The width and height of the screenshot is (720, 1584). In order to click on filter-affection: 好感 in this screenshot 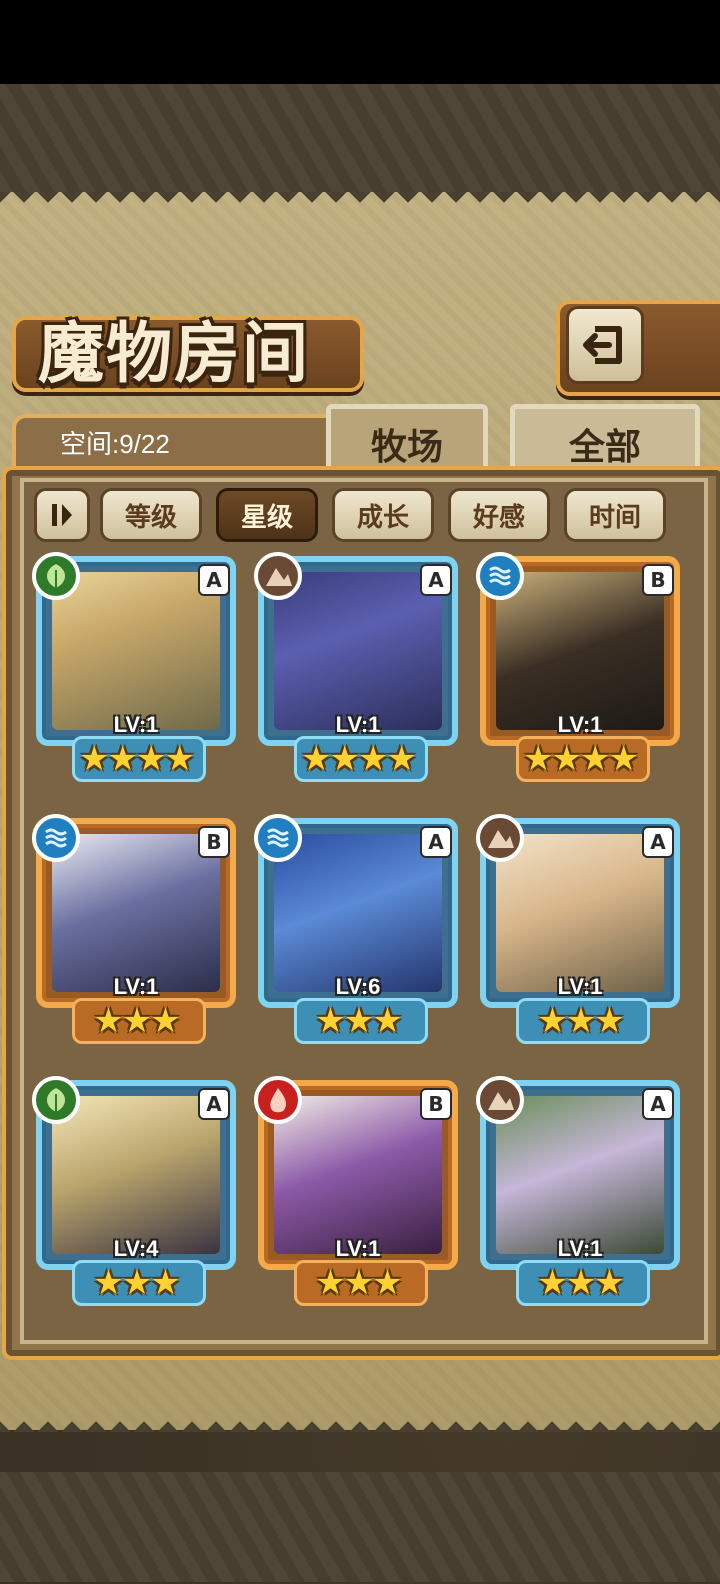, I will do `click(499, 515)`.